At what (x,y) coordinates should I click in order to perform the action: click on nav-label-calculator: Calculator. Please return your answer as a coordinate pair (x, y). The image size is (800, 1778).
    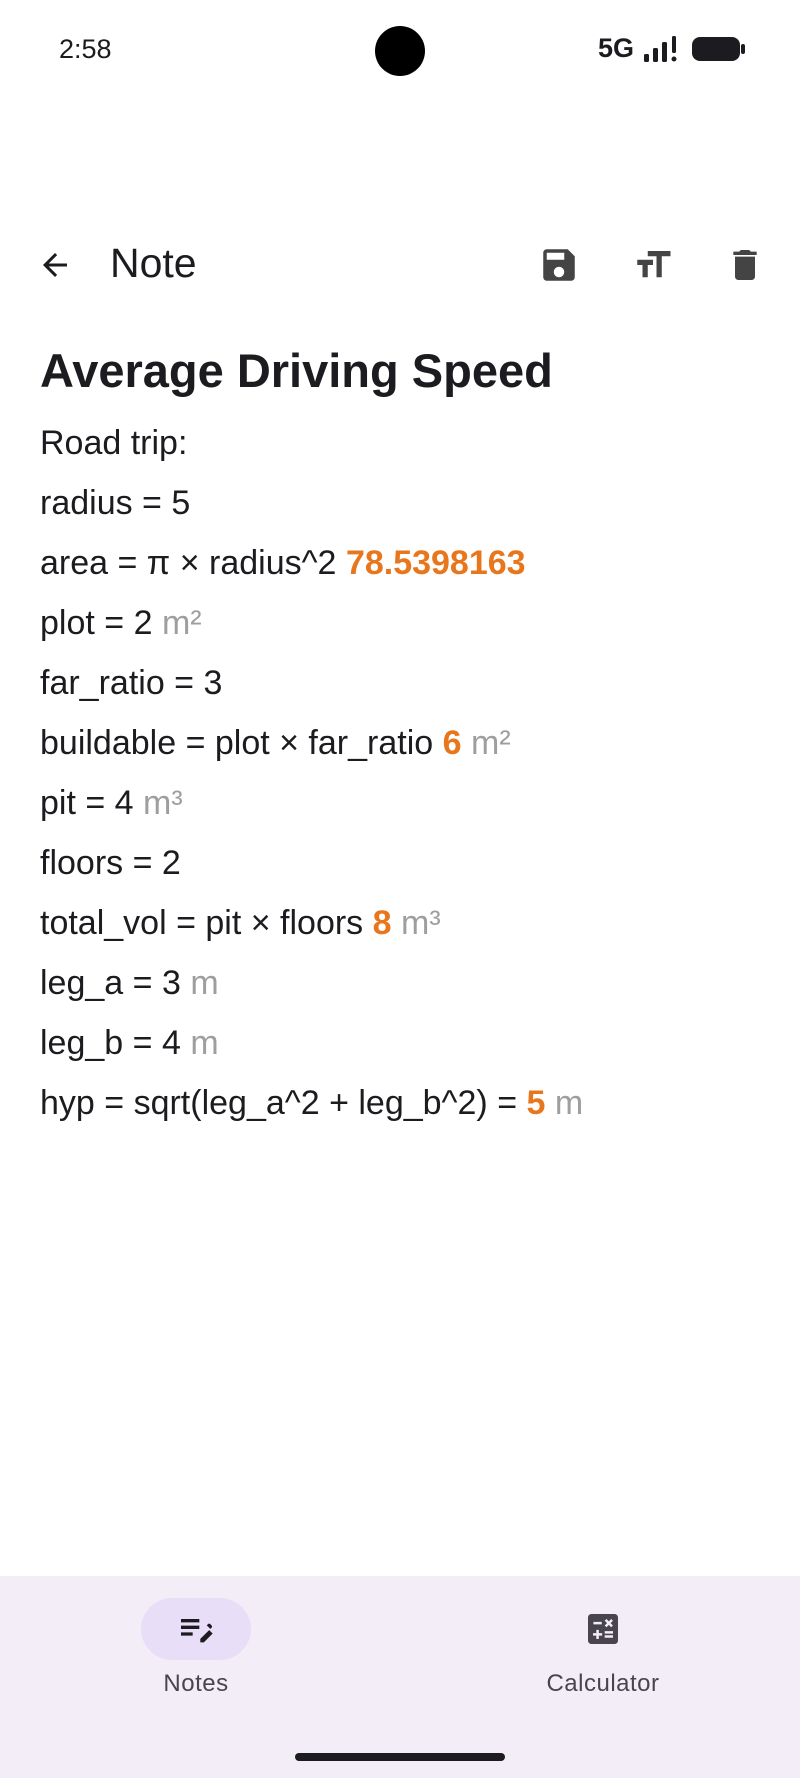
    Looking at the image, I should click on (603, 1683).